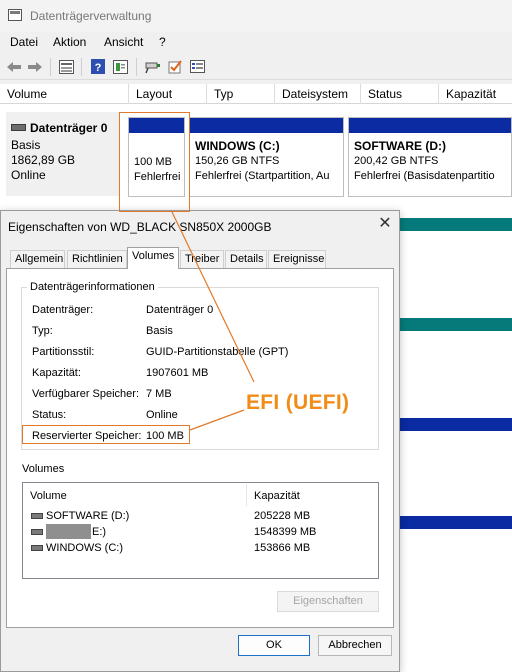 The width and height of the screenshot is (512, 672). I want to click on volume-name: SOFTWARE (D:), so click(87, 516).